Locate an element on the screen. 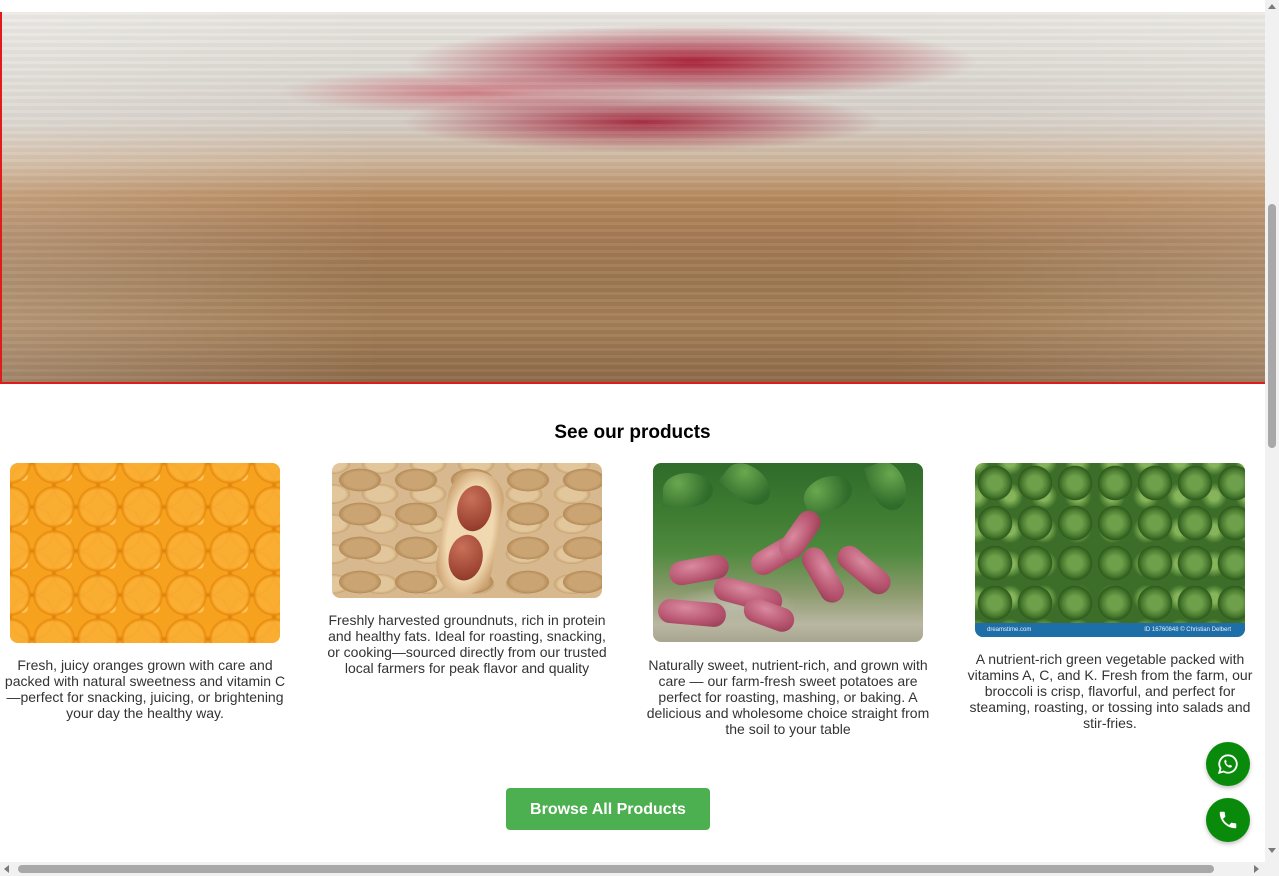 This screenshot has height=876, width=1279. top-strip is located at coordinates (639, 6).